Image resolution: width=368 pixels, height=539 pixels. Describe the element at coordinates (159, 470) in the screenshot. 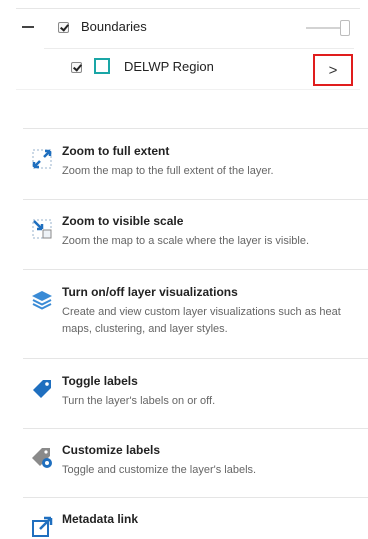

I see `menu-item-description: Toggle and customize the layer's labels.` at that location.